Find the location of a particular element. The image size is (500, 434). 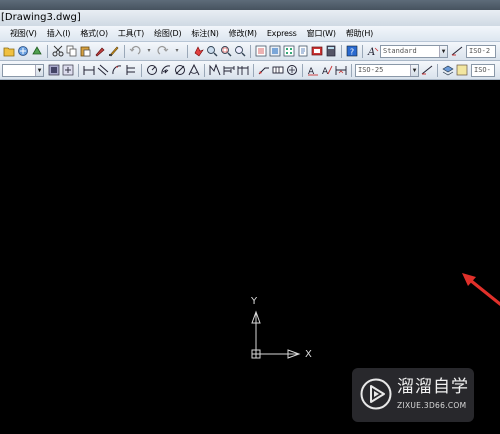

watermark-title: 溜溜自学 is located at coordinates (433, 387).